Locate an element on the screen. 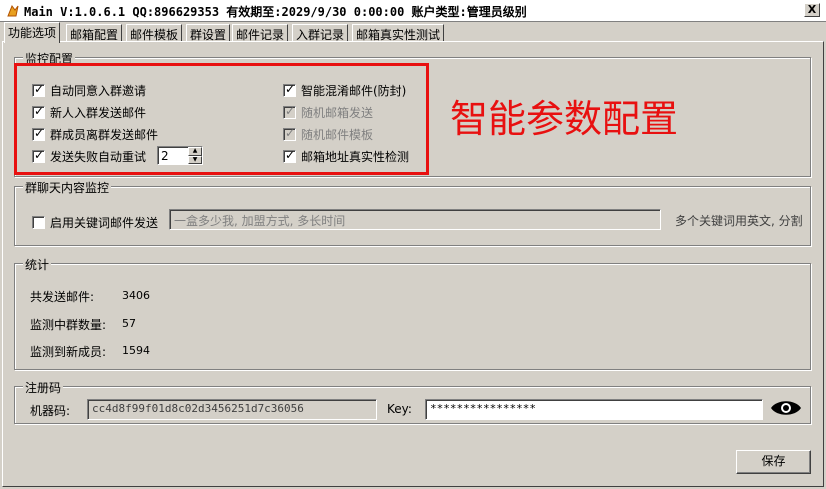 The image size is (826, 489). tab-function-options: 功能选项 is located at coordinates (32, 32).